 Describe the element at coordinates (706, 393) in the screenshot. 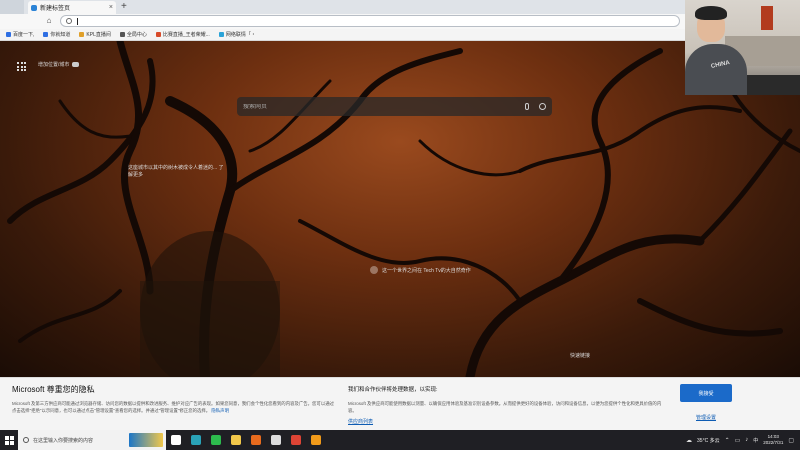

I see `accept-button: 我接受` at that location.